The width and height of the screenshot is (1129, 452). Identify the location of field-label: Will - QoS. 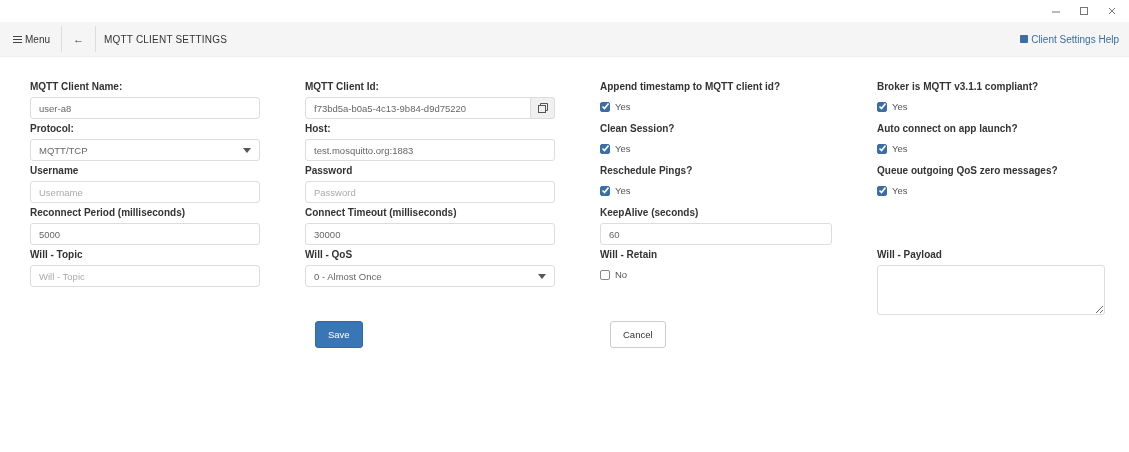
(329, 254).